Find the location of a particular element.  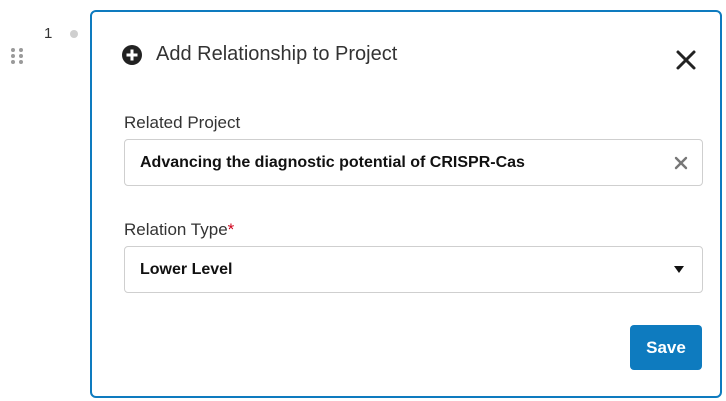

relation-type-label: Relation Type* is located at coordinates (179, 230).